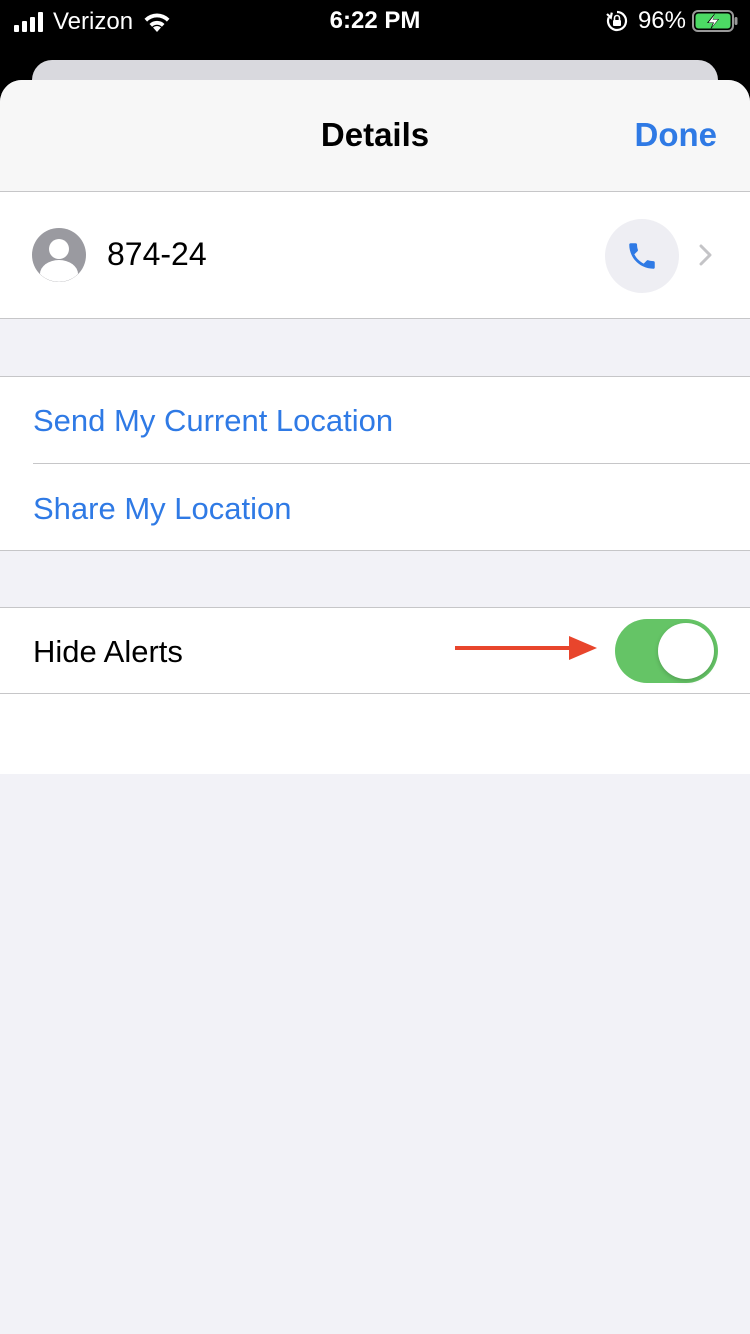 The height and width of the screenshot is (1334, 750). I want to click on divider, so click(391, 463).